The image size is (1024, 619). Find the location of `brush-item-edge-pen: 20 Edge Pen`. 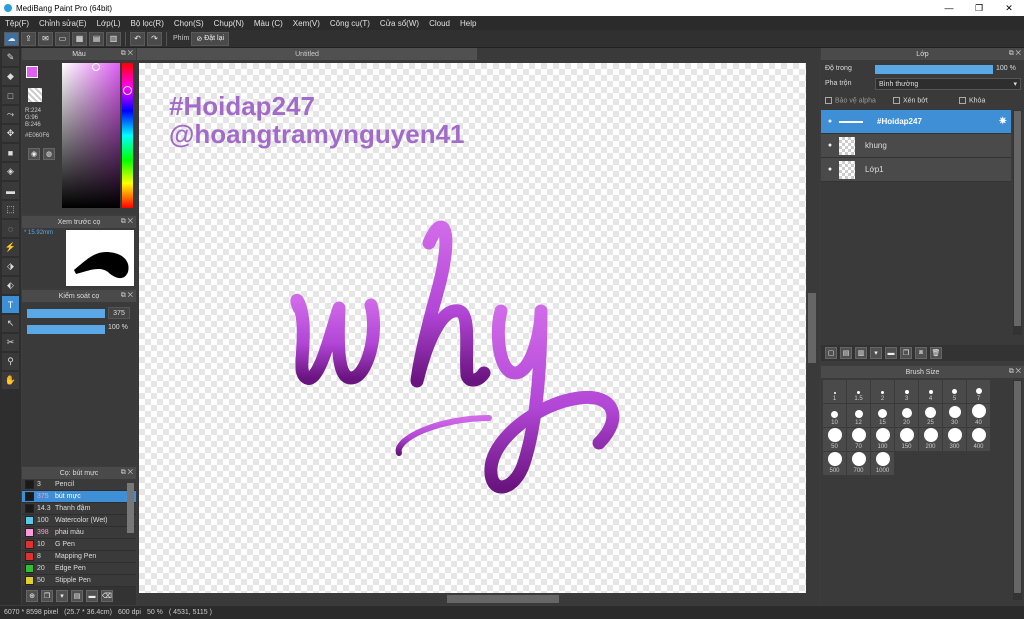

brush-item-edge-pen: 20 Edge Pen is located at coordinates (79, 569).